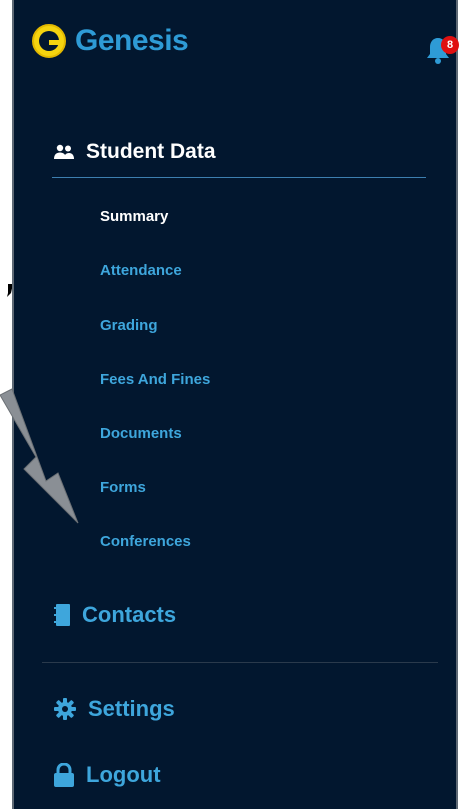 This screenshot has width=472, height=809. I want to click on logo-text: Genesis, so click(132, 40).